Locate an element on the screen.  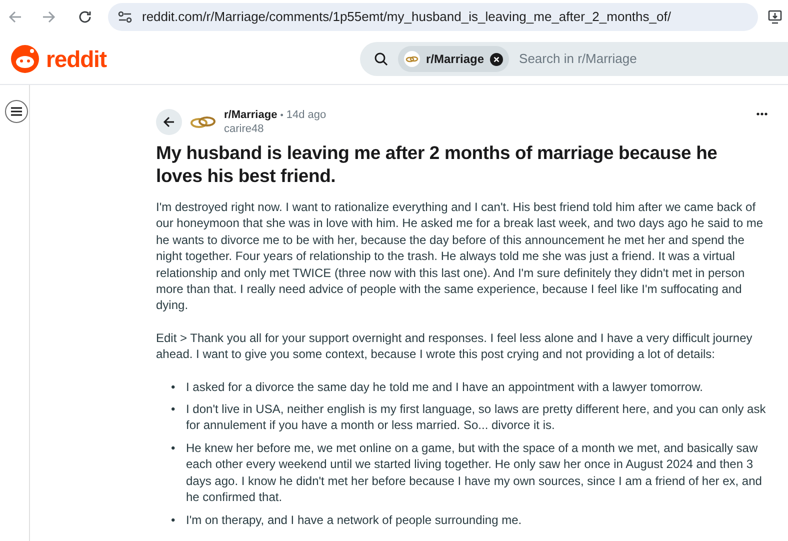
community-chip: r/Marriage is located at coordinates (454, 59).